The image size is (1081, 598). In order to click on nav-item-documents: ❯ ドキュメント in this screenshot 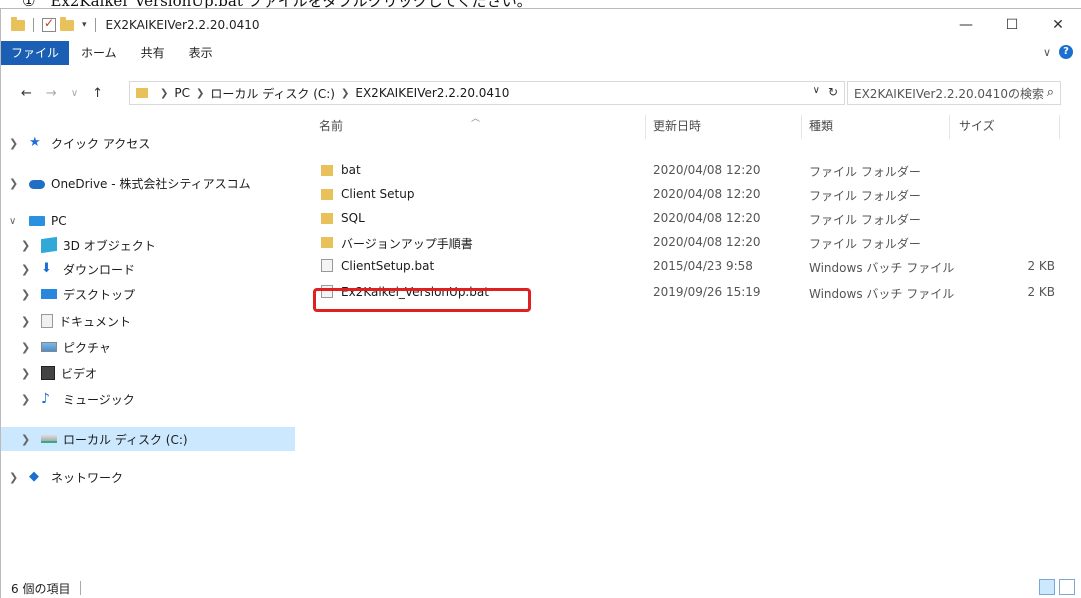, I will do `click(148, 321)`.